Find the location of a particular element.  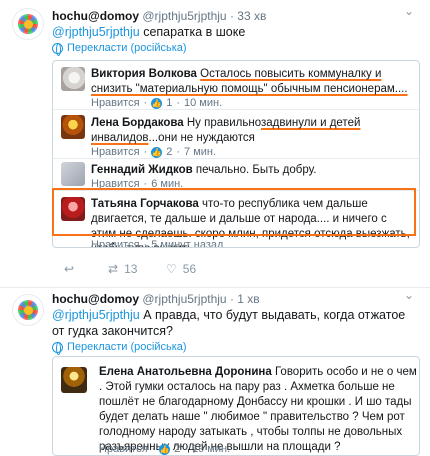

retweet-button: ⇄ 13 is located at coordinates (137, 269).